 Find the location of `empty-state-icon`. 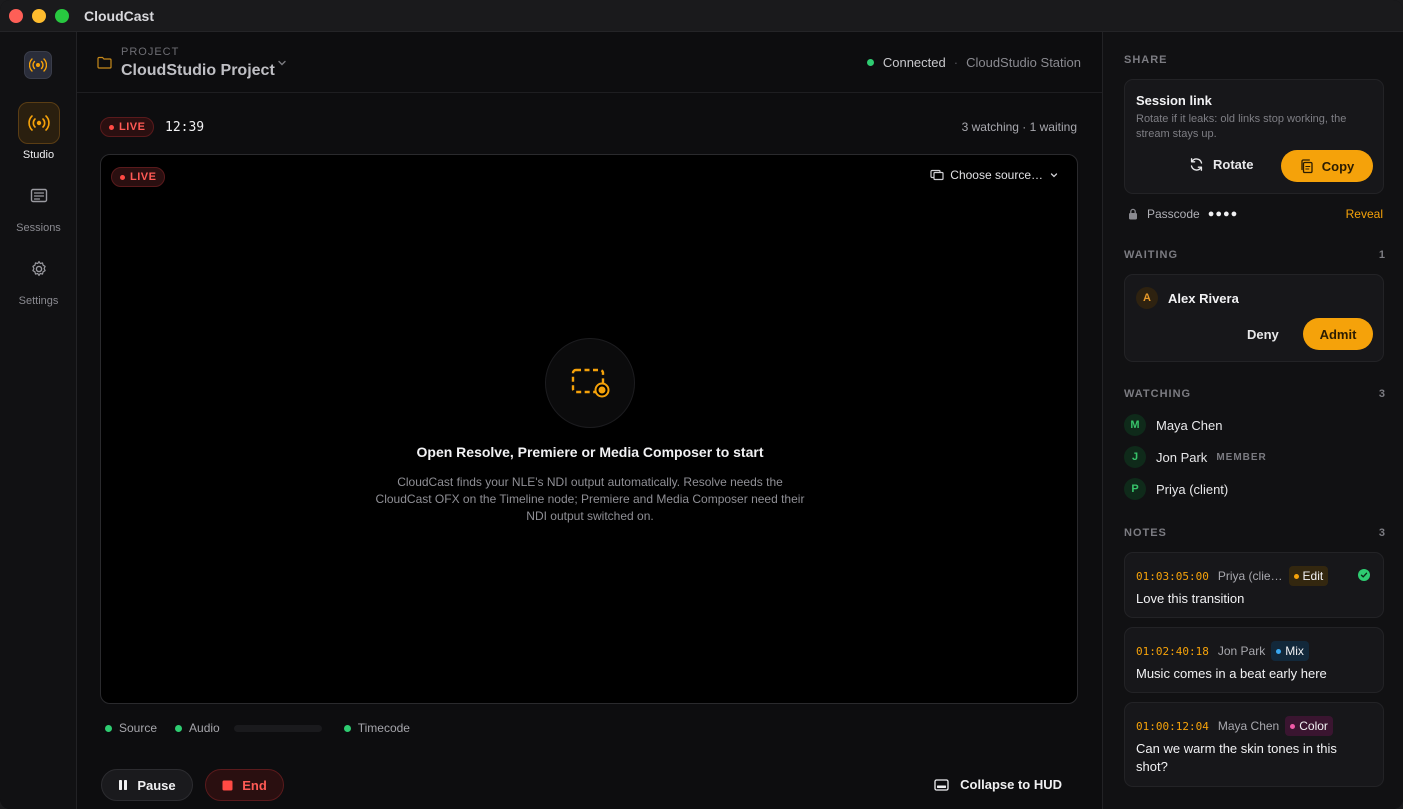

empty-state-icon is located at coordinates (590, 383).